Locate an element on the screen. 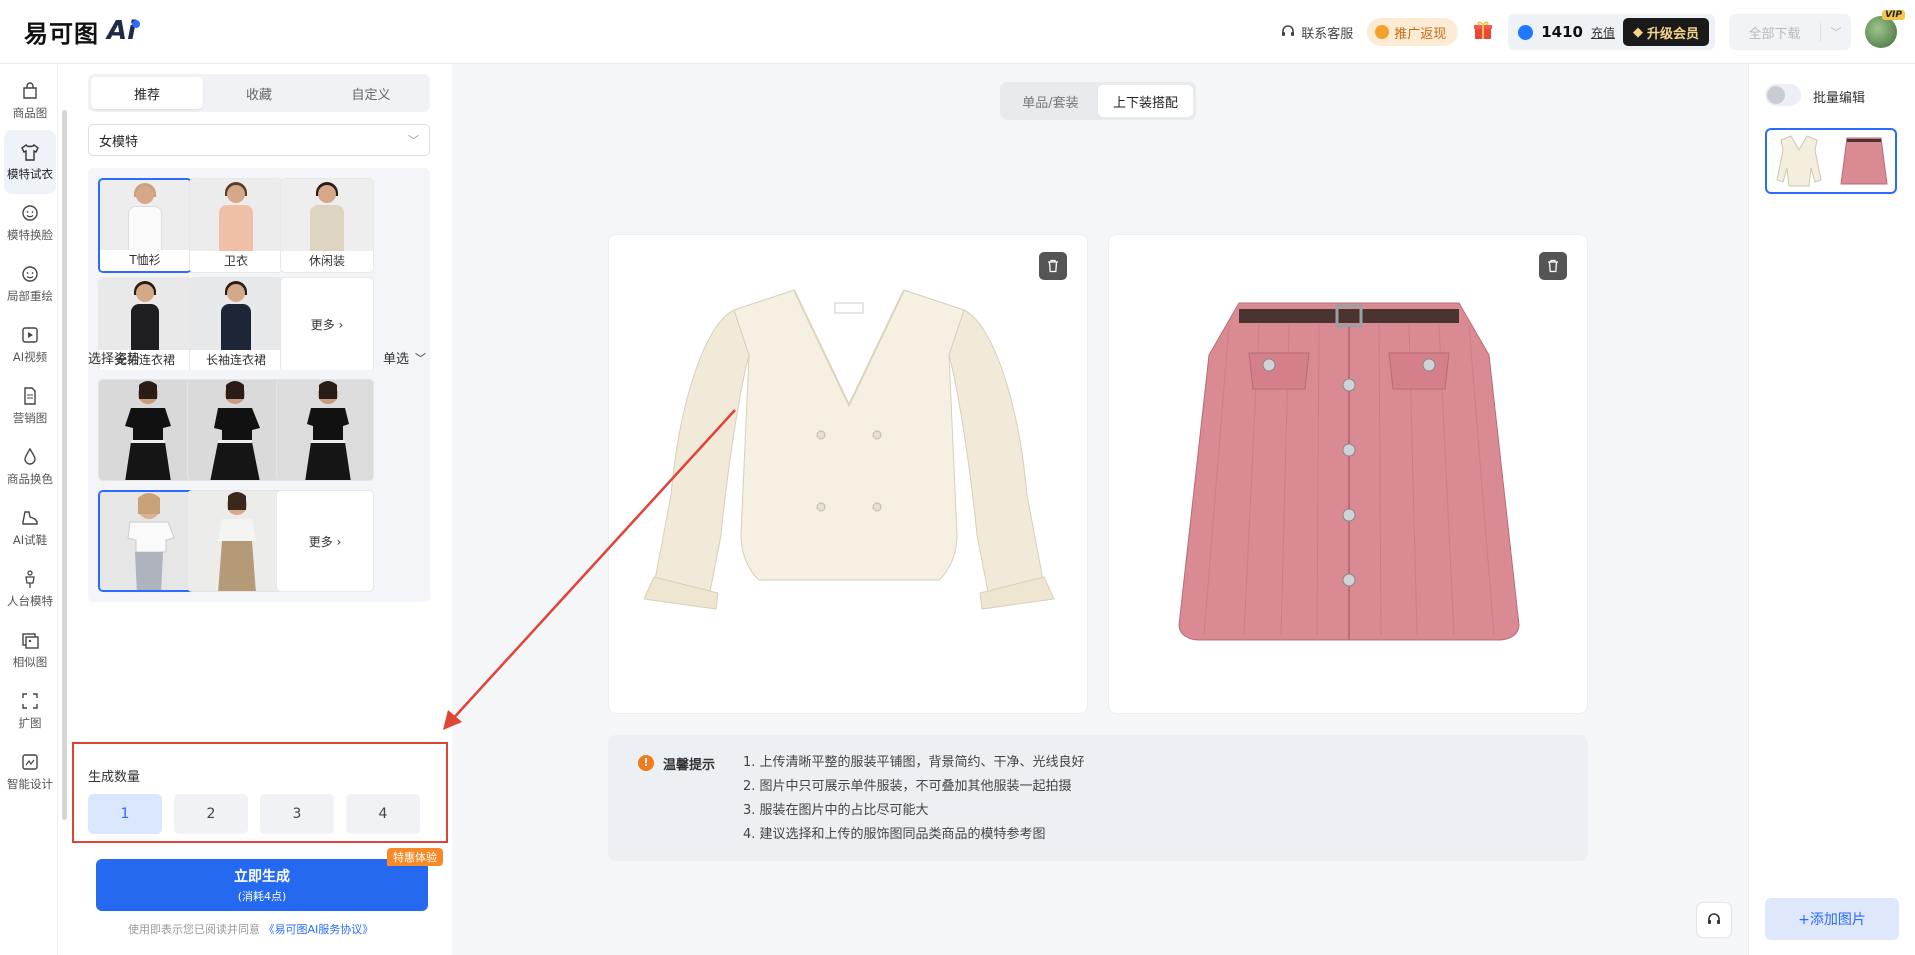 This screenshot has width=1915, height=955. nav-scrollbar is located at coordinates (64, 465).